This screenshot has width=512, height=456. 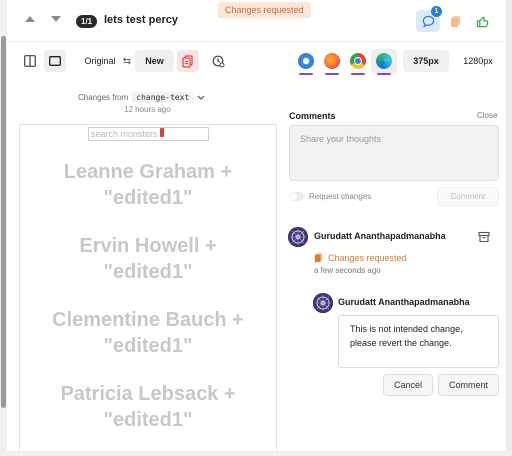 What do you see at coordinates (509, 228) in the screenshot?
I see `right-scroll-rail` at bounding box center [509, 228].